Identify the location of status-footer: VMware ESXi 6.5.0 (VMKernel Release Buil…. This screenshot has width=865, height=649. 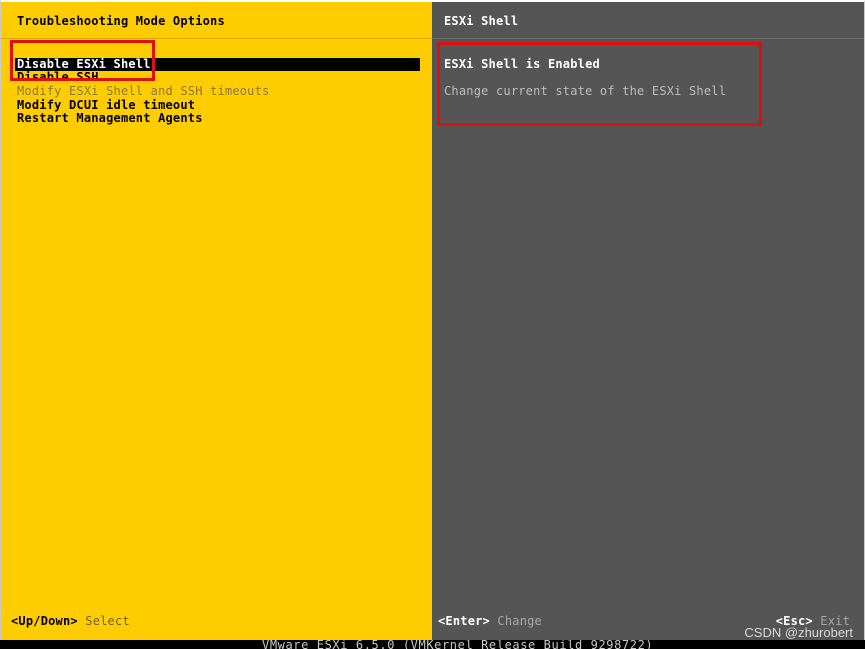
(432, 644).